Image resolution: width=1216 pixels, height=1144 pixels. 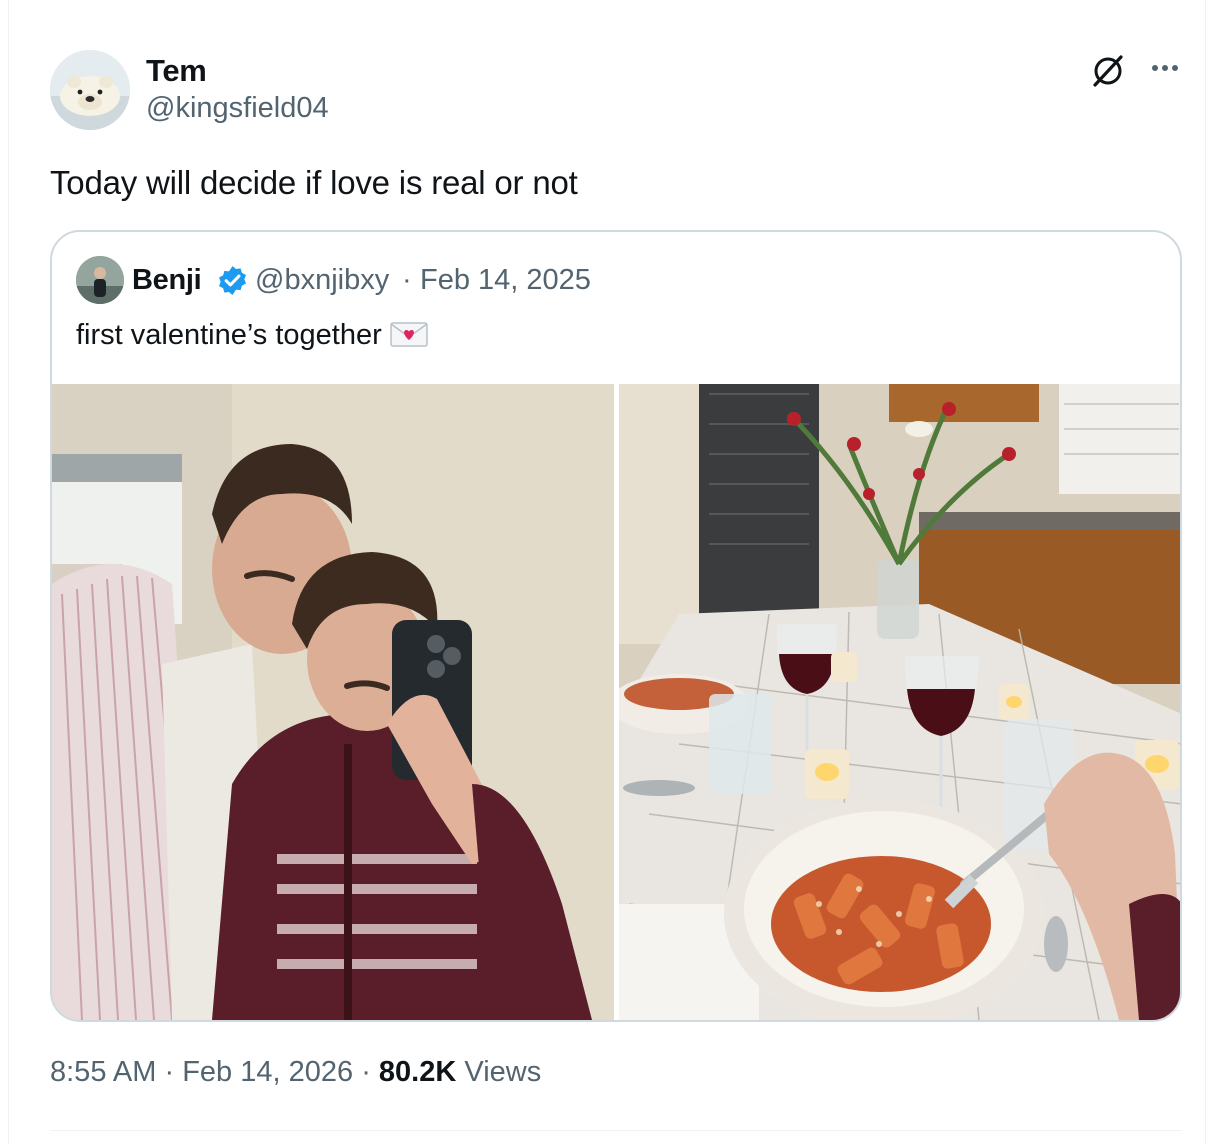 I want to click on polar-bear-avatar-image, so click(x=90, y=90).